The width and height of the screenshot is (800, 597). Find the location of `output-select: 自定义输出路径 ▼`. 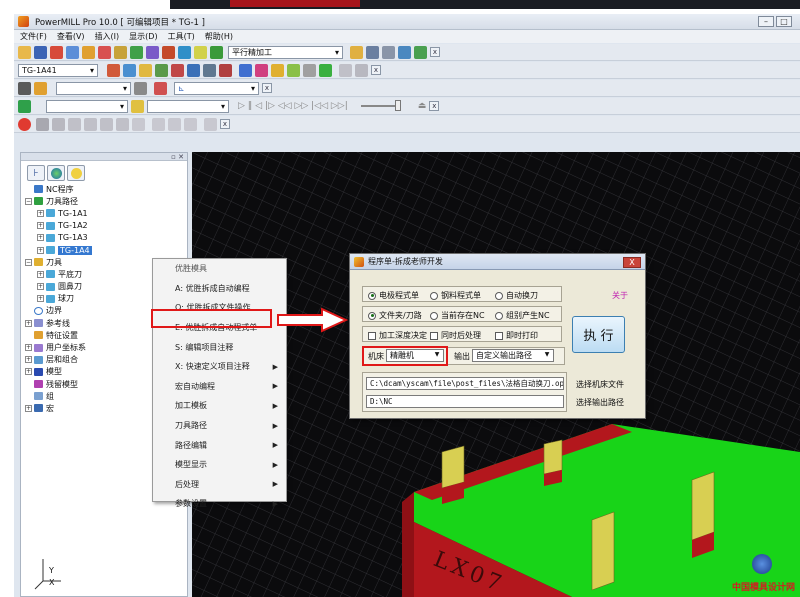

output-select: 自定义输出路径 ▼ is located at coordinates (513, 355).